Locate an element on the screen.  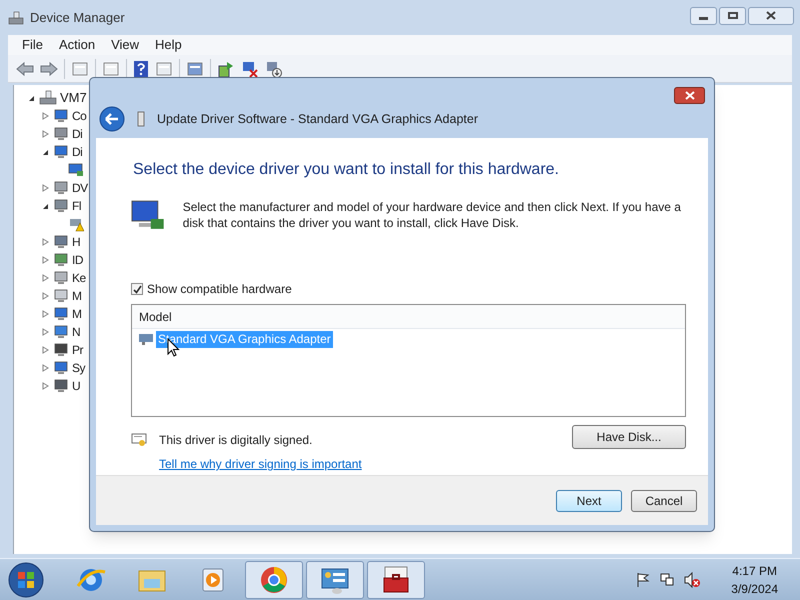
help-icon is located at coordinates (141, 69).